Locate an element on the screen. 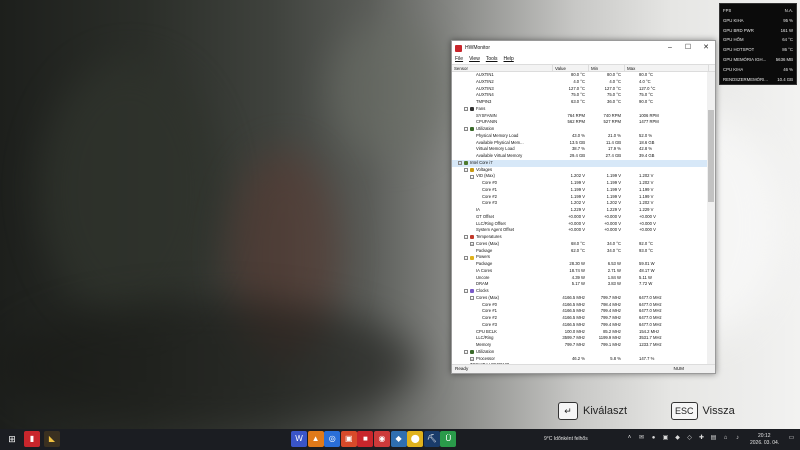 The height and width of the screenshot is (450, 800). notification-icon: ▭ is located at coordinates (791, 438).